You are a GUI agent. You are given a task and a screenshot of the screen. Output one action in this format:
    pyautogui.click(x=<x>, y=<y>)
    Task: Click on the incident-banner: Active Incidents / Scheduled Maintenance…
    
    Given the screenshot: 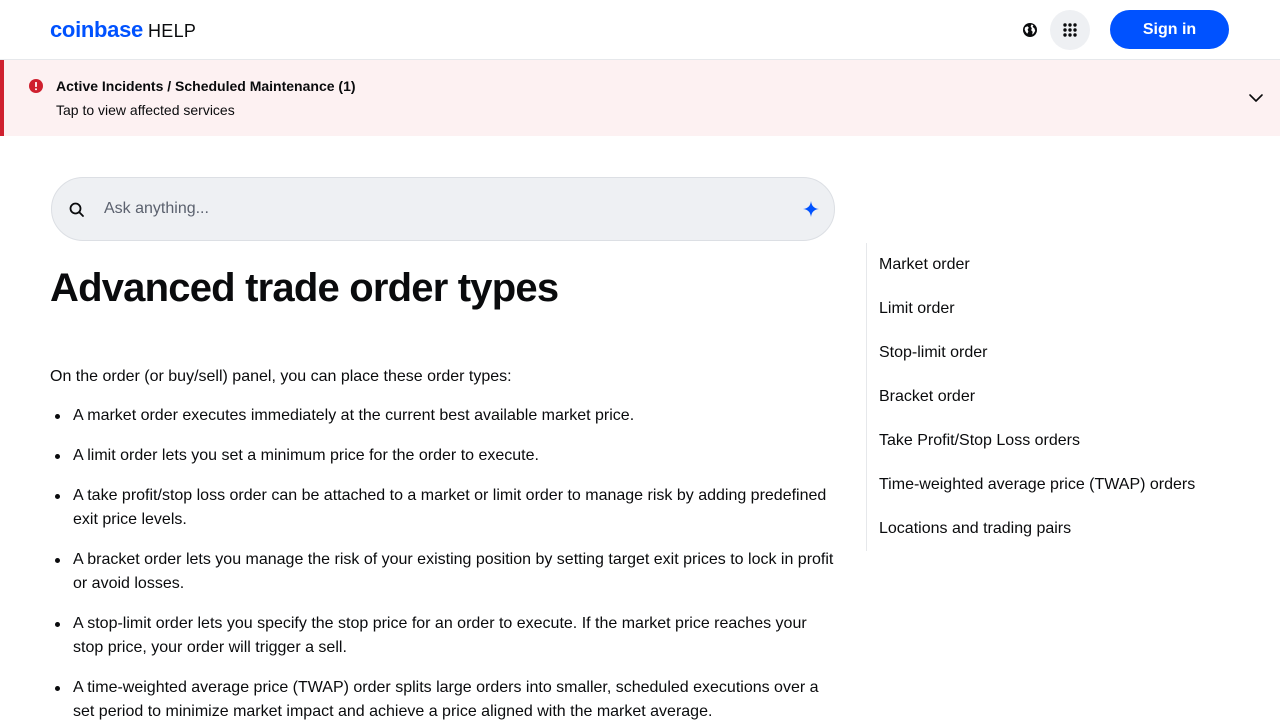 What is the action you would take?
    pyautogui.click(x=640, y=98)
    